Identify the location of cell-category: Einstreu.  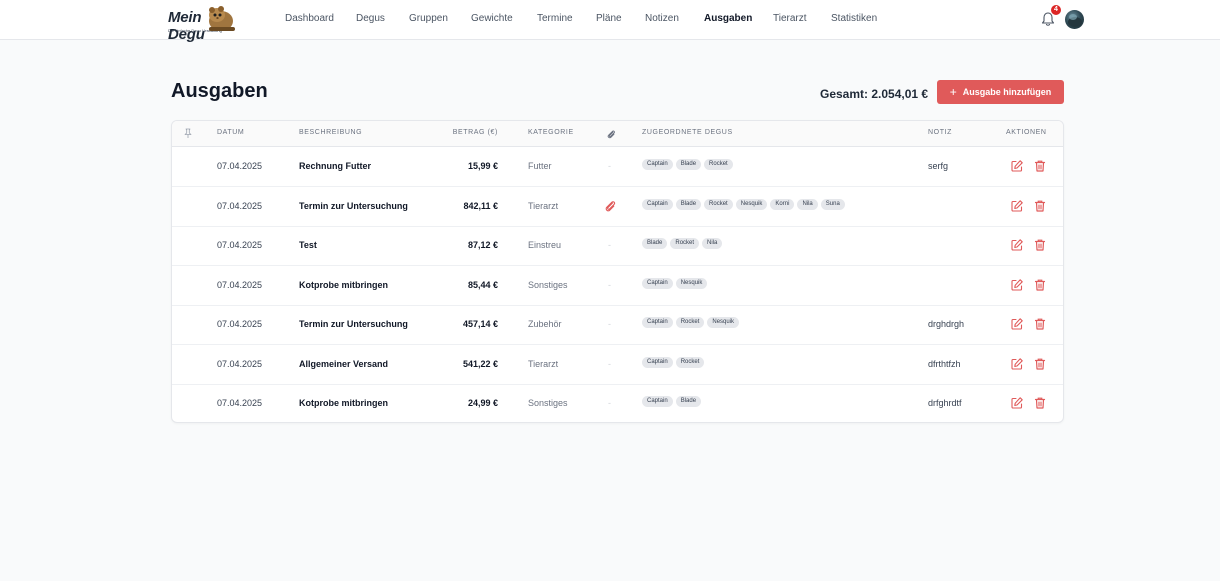
(545, 245).